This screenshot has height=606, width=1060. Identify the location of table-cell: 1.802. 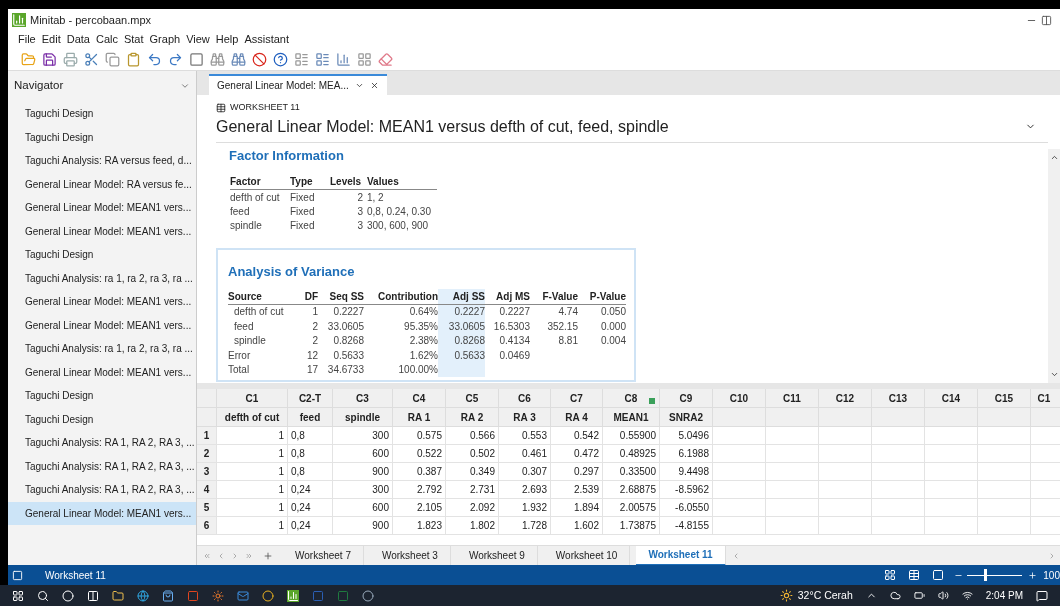
(482, 525).